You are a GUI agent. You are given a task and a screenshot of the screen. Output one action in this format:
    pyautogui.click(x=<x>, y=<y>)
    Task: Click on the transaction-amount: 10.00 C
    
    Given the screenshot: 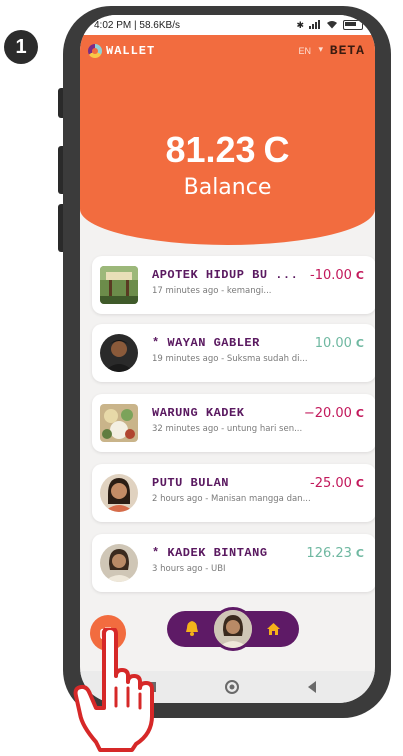 What is the action you would take?
    pyautogui.click(x=339, y=343)
    